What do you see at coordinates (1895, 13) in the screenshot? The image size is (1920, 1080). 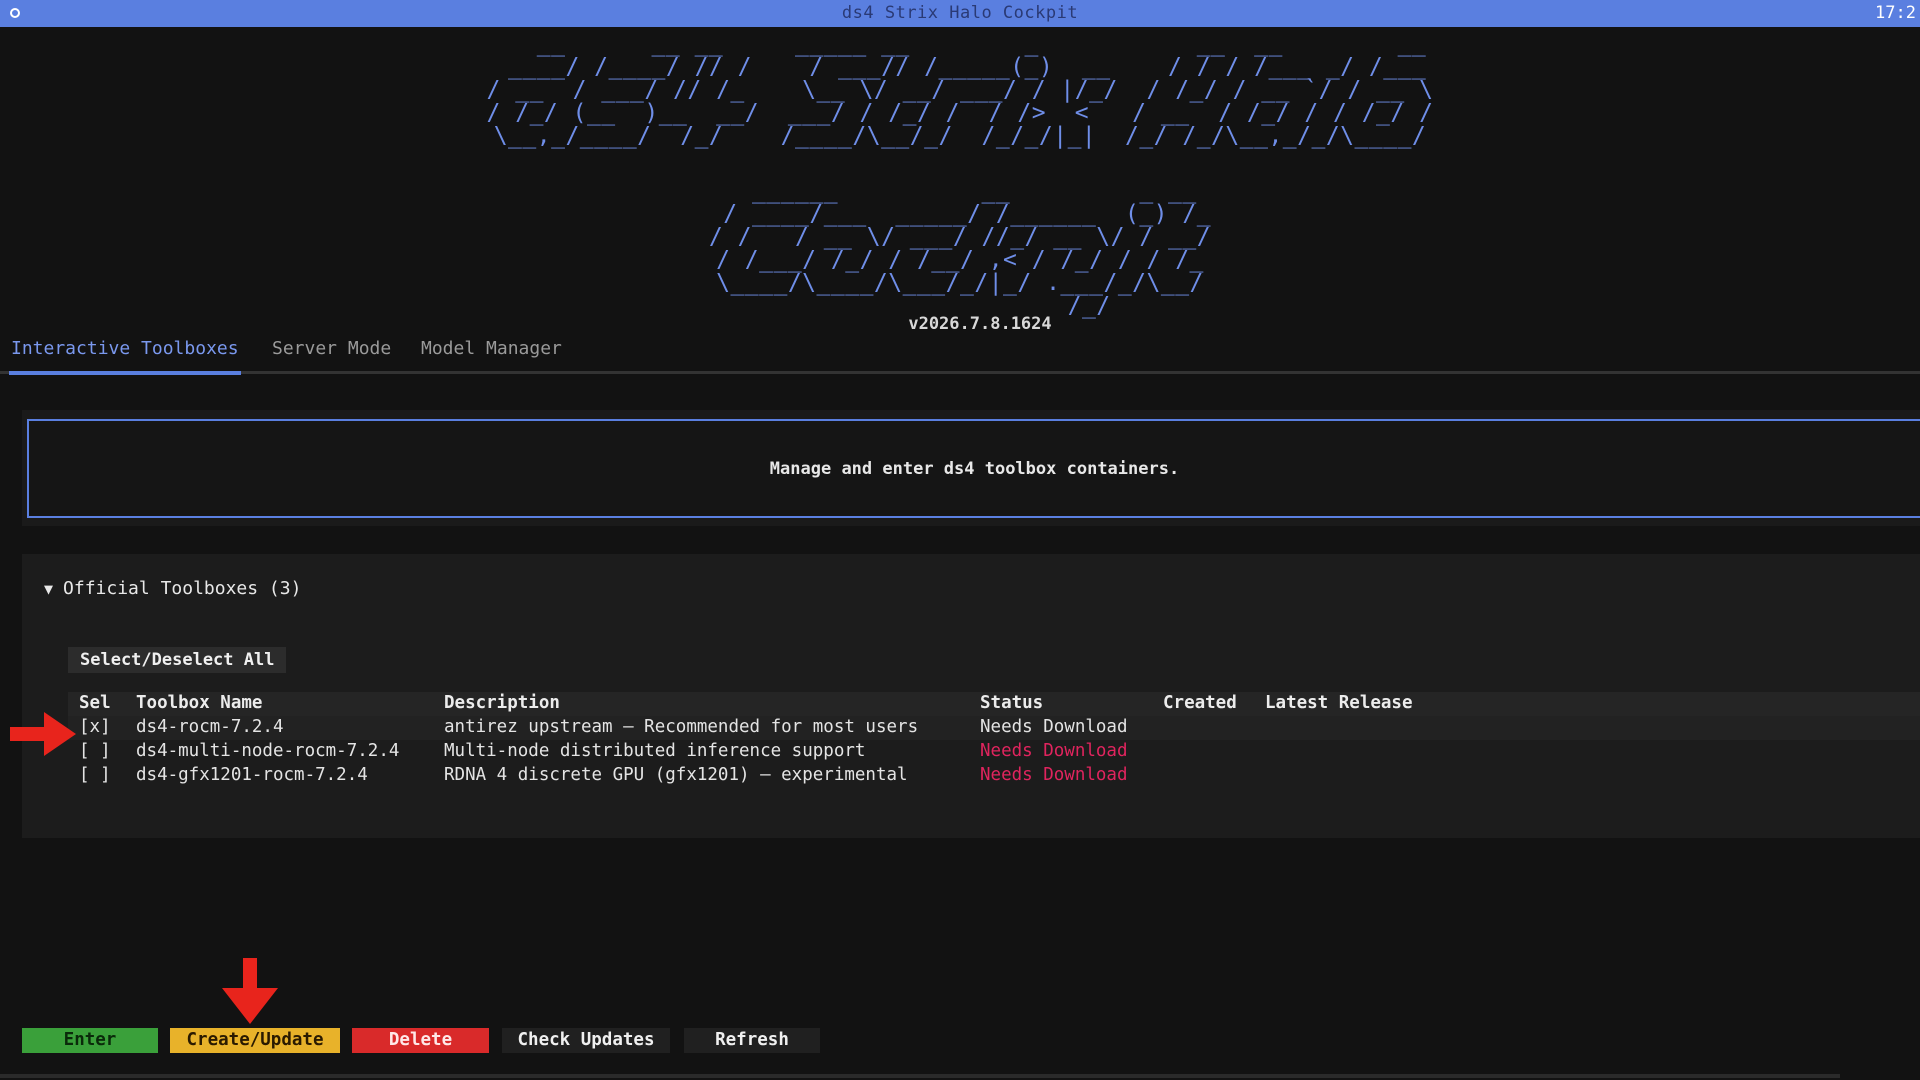 I see `clock: 17:2` at bounding box center [1895, 13].